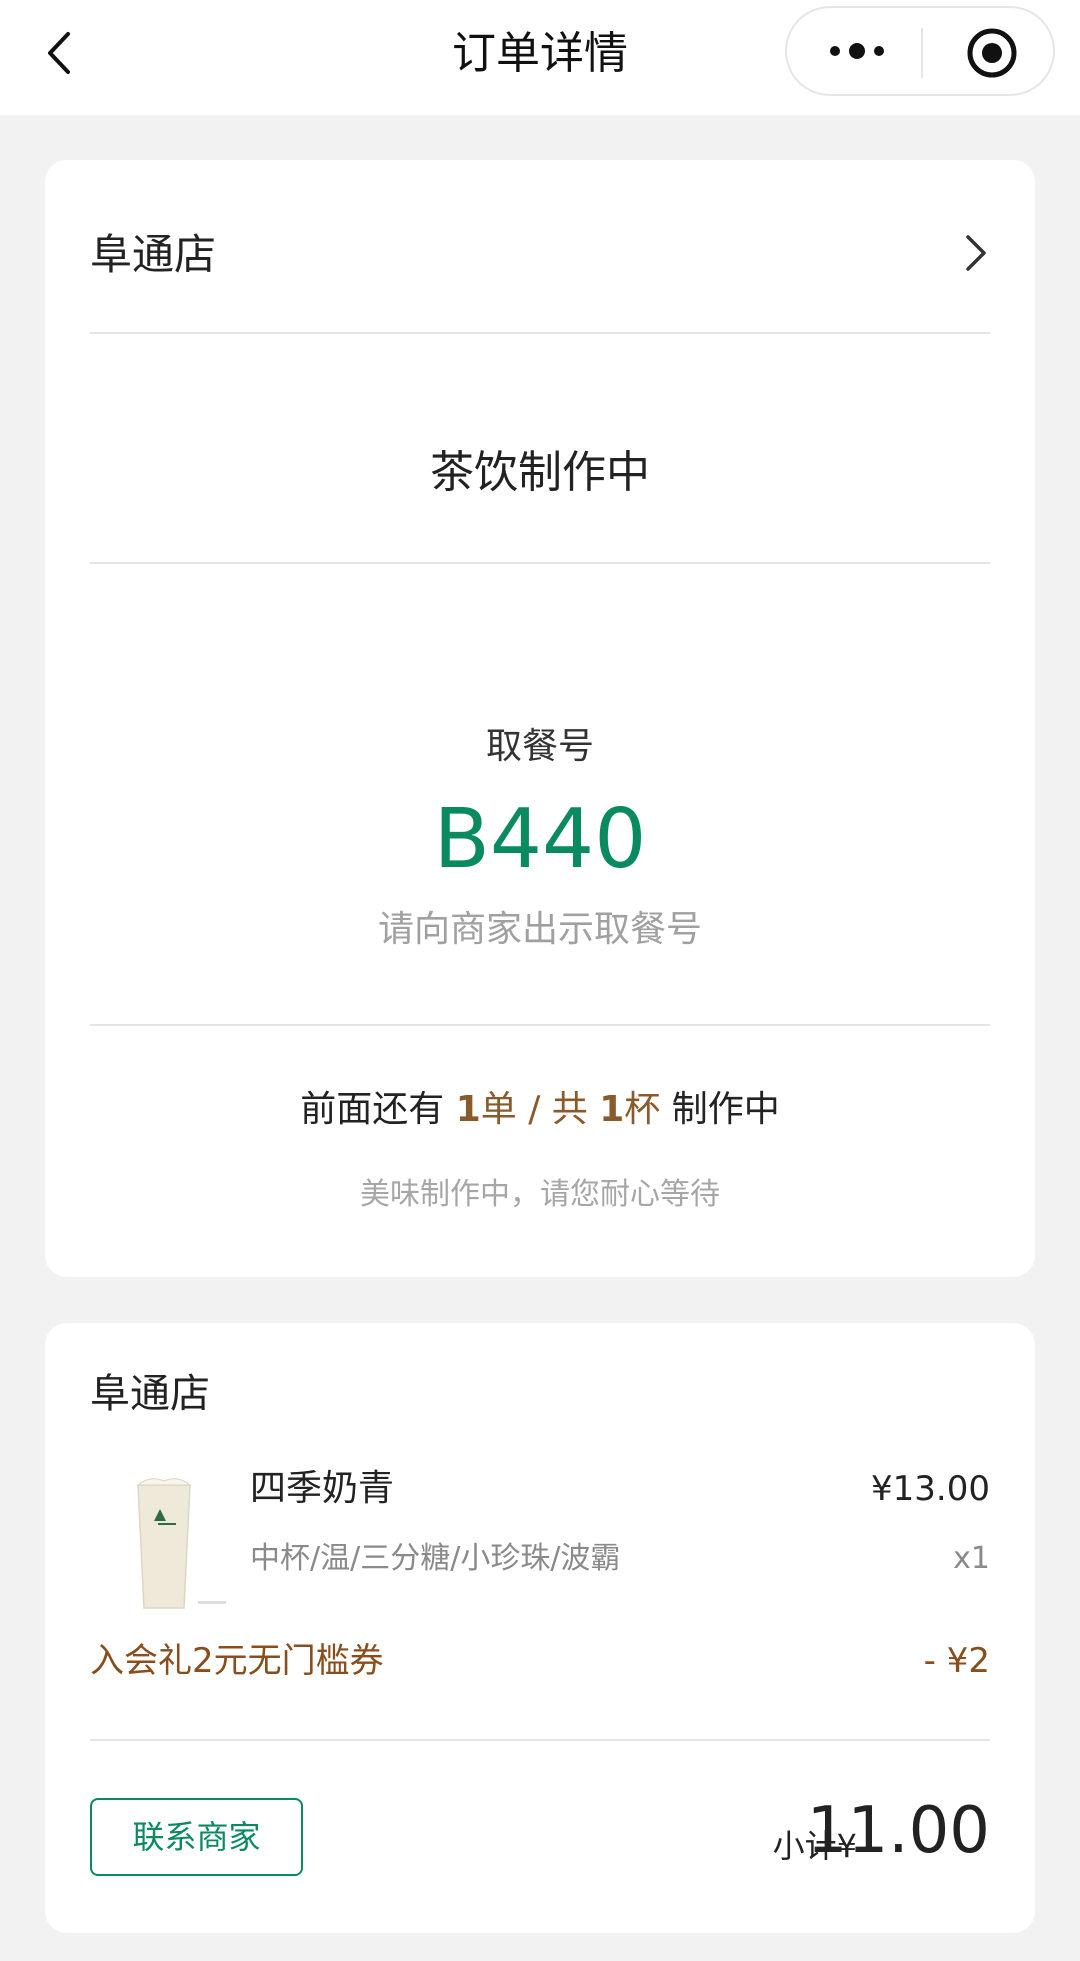  What do you see at coordinates (378, 1109) in the screenshot?
I see `queue-prefix: 前面还有` at bounding box center [378, 1109].